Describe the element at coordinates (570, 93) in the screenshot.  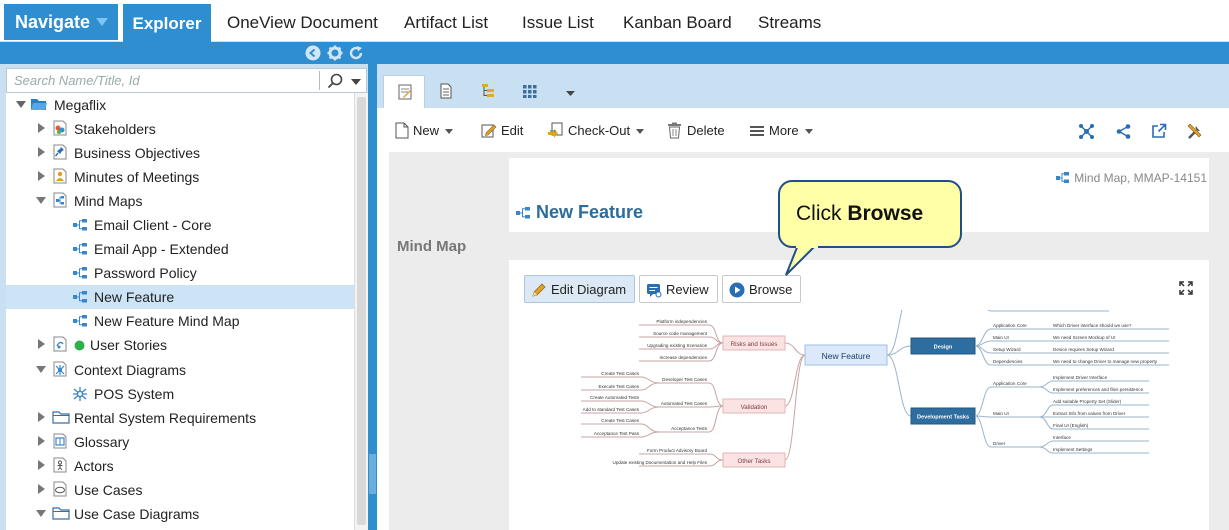
I see `more-tabs-chevron-down-icon` at that location.